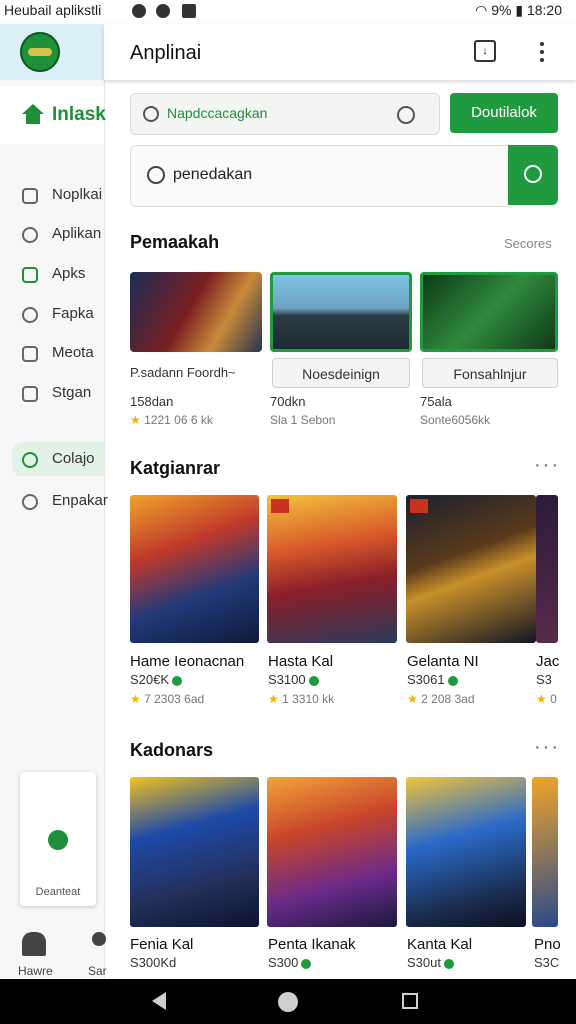 This screenshot has height=1024, width=576. I want to click on home-icon-base, so click(33, 119).